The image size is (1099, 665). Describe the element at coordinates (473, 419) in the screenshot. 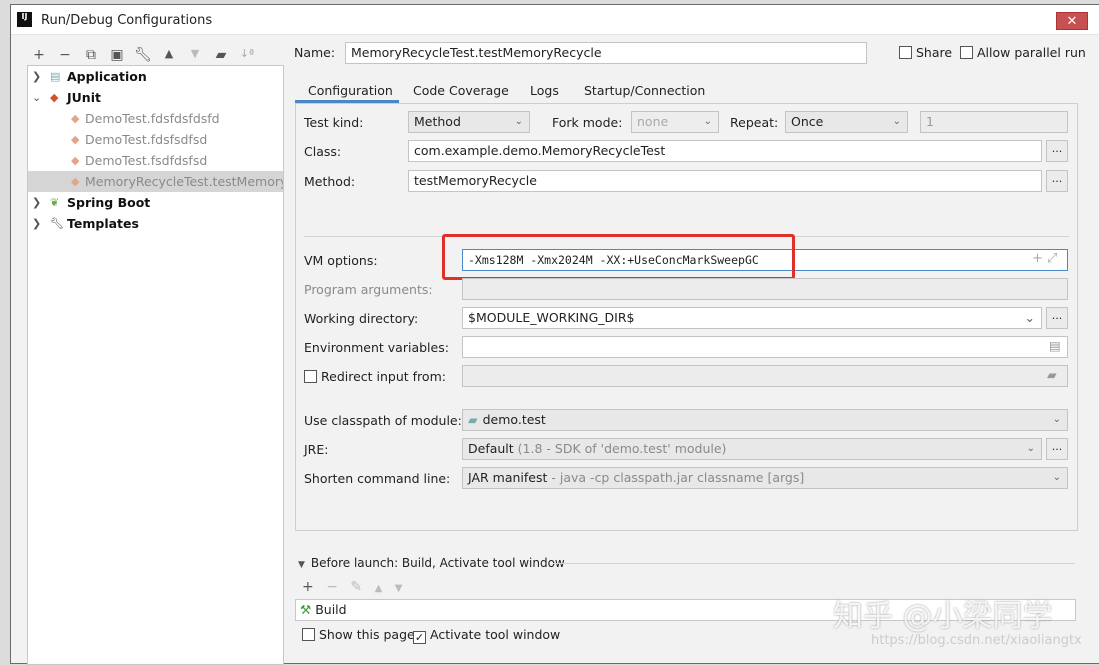

I see `module-folder-icon: ▰` at that location.